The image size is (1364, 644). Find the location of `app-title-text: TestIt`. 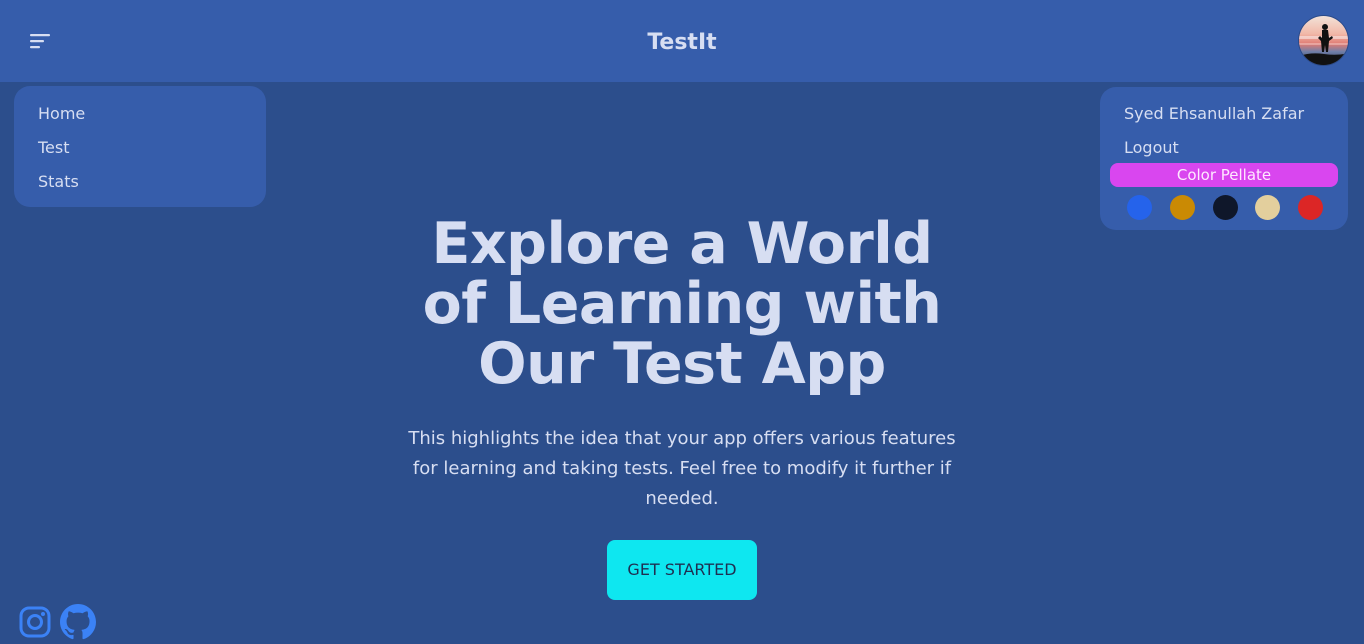

app-title-text: TestIt is located at coordinates (681, 42).